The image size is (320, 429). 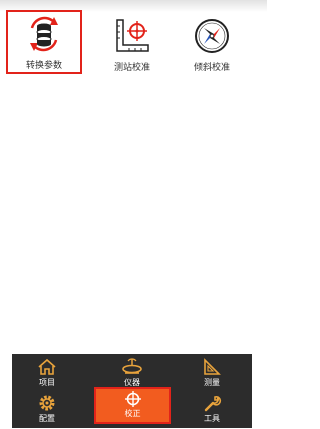 I want to click on home-icon, so click(x=47, y=366).